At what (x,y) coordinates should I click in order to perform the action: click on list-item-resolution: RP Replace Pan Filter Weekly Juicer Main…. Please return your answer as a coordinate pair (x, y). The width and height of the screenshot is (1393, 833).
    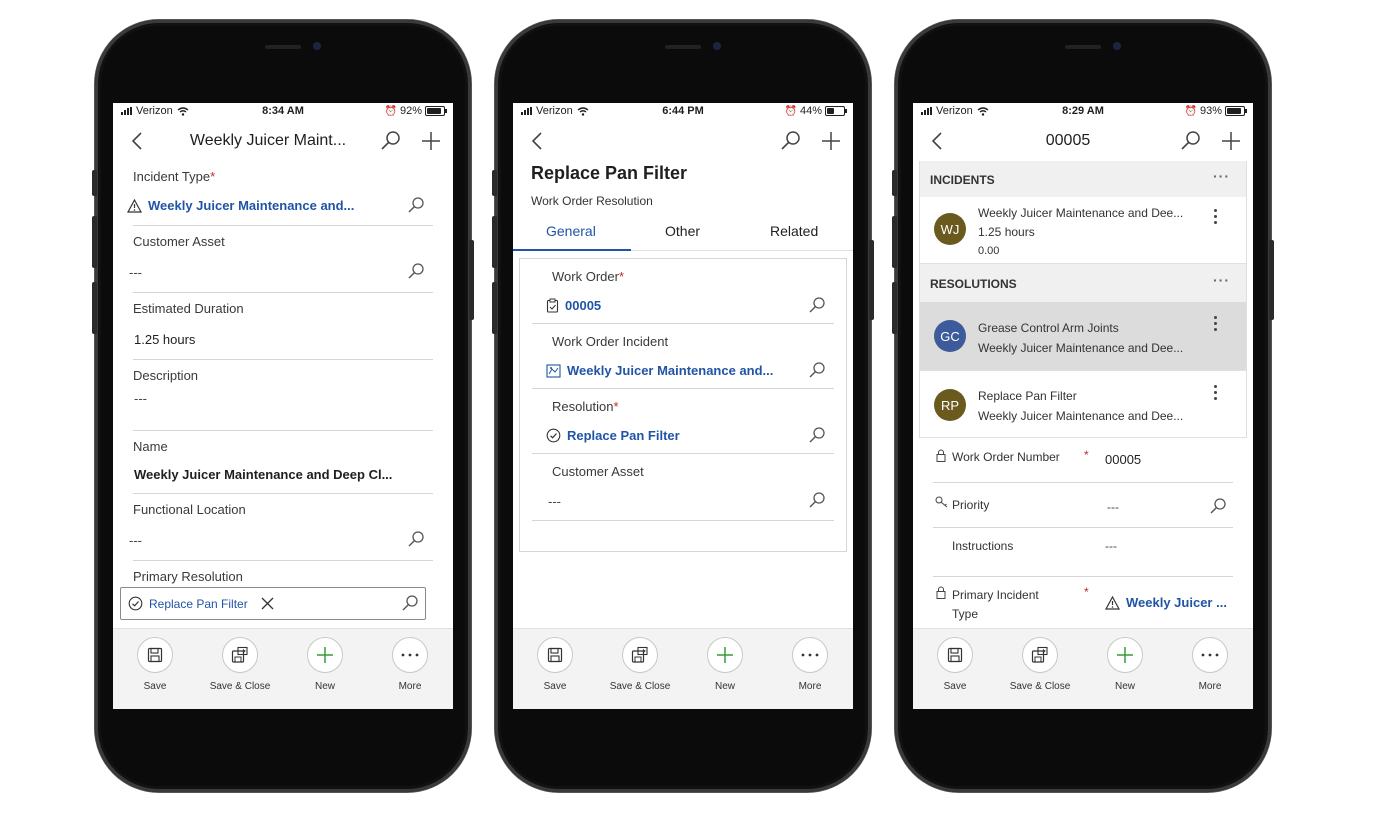
    Looking at the image, I should click on (1083, 404).